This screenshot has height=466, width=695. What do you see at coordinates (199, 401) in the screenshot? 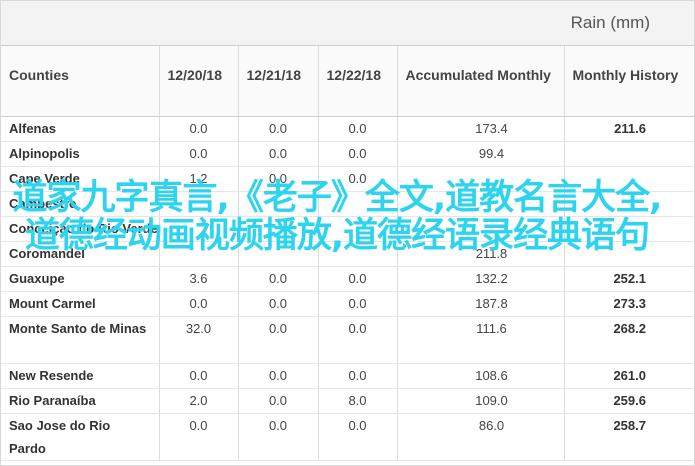
I see `rain-cell: 2.0` at bounding box center [199, 401].